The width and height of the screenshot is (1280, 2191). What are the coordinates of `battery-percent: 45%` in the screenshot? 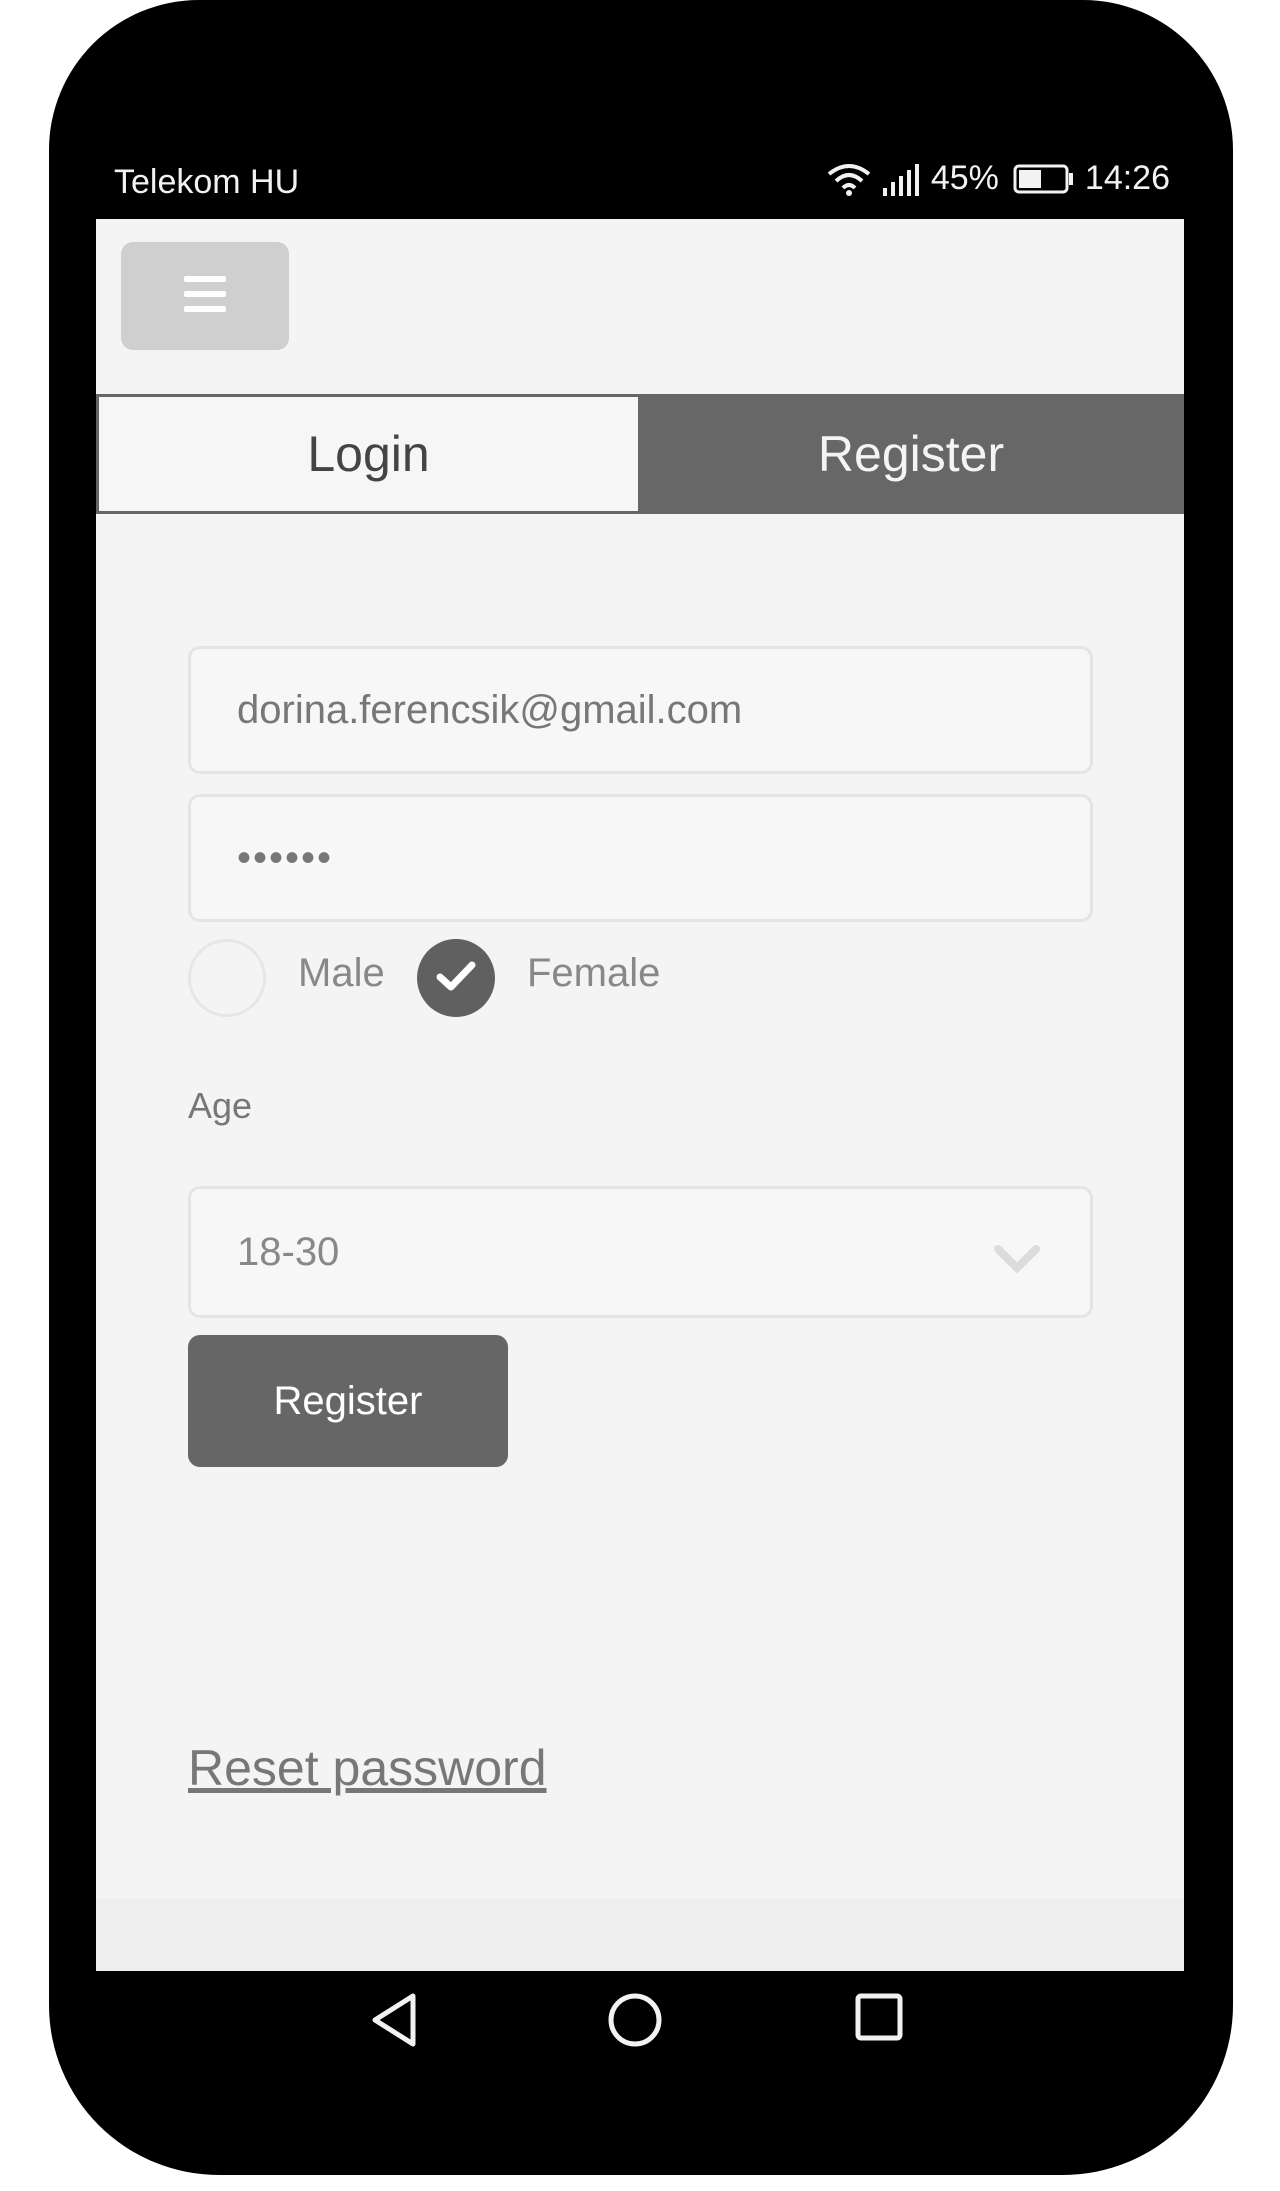 It's located at (964, 178).